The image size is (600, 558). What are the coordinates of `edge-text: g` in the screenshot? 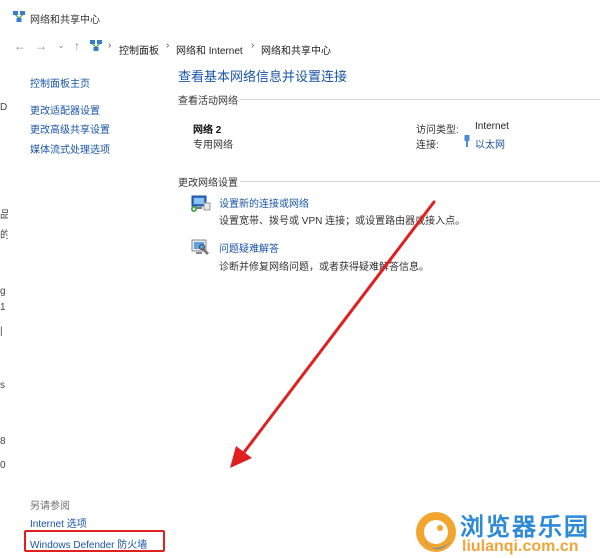 It's located at (3, 291).